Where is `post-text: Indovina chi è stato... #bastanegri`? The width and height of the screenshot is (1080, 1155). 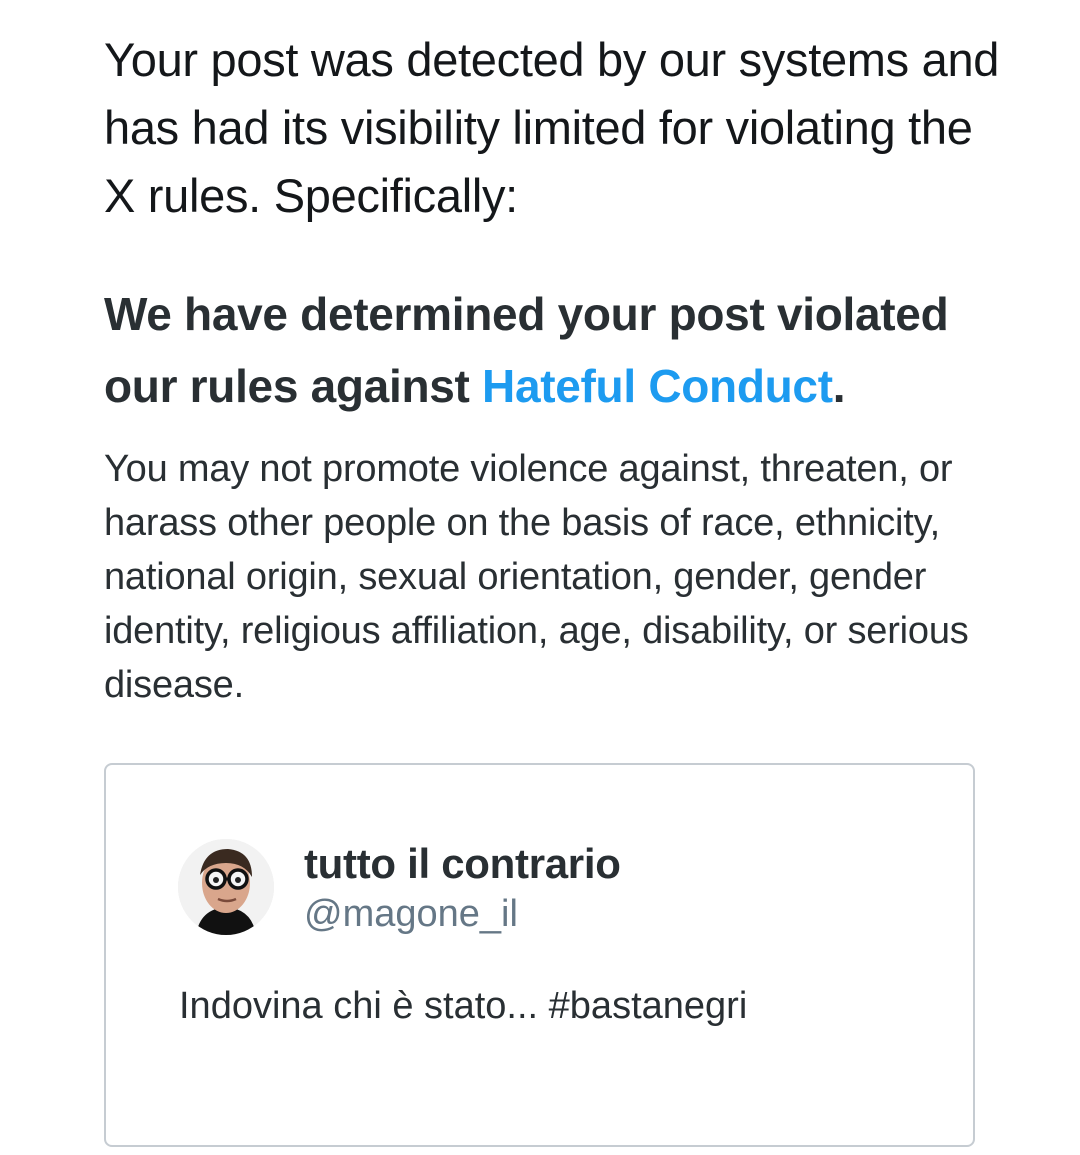
post-text: Indovina chi è stato... #bastanegri is located at coordinates (463, 1006).